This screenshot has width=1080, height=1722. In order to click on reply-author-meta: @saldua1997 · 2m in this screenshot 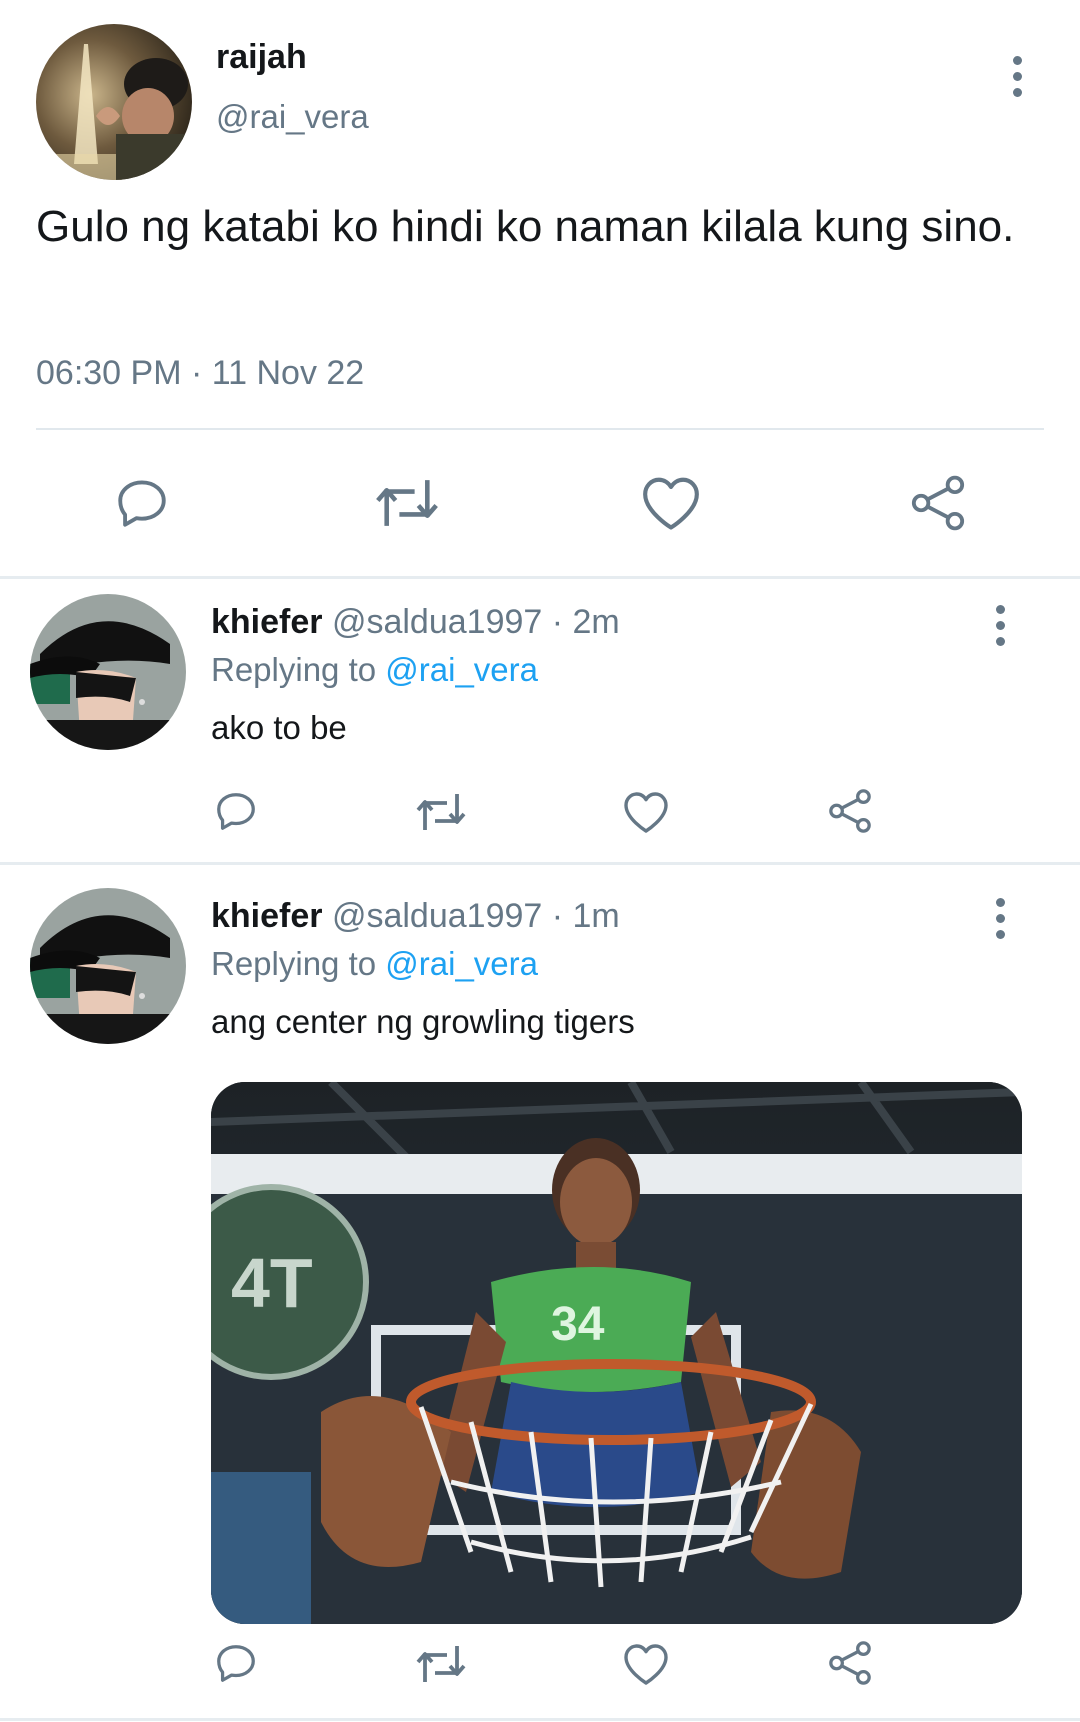, I will do `click(475, 622)`.